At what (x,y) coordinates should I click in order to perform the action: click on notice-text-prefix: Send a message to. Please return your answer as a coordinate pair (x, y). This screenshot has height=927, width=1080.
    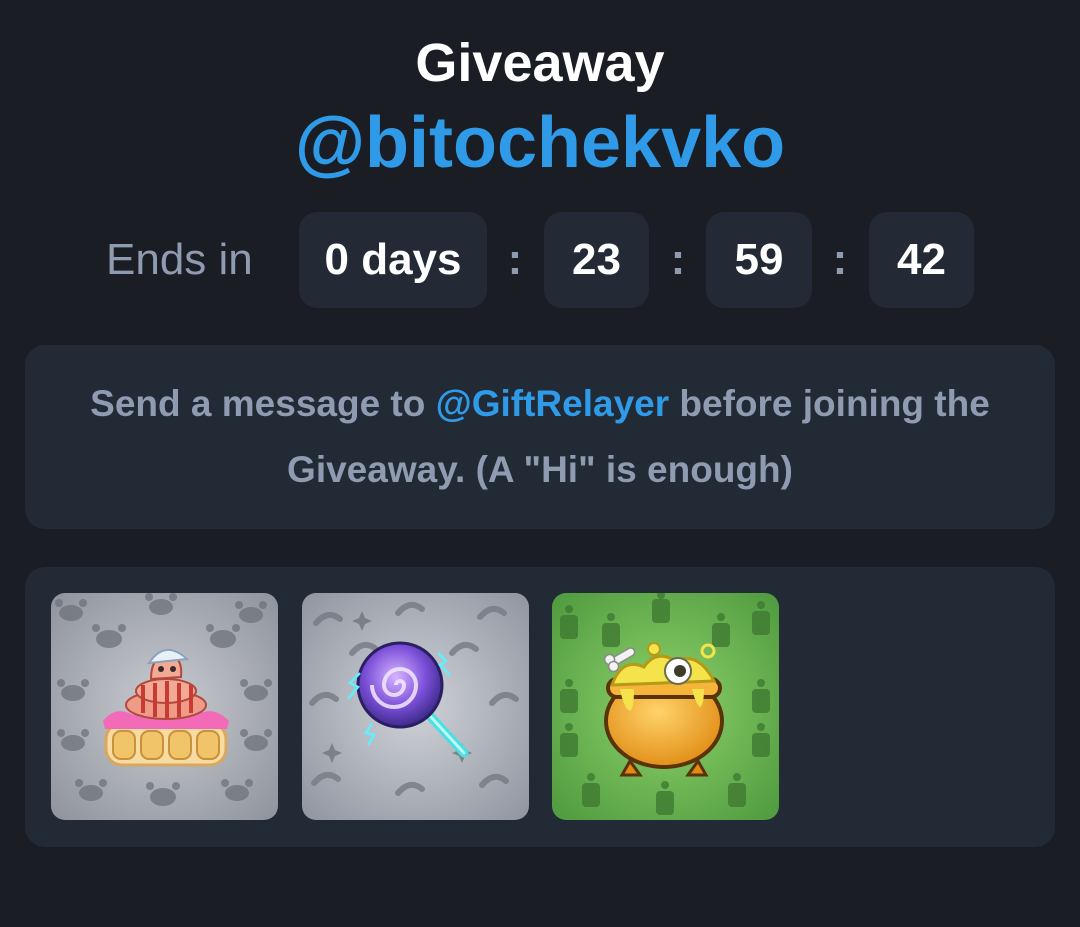
    Looking at the image, I should click on (263, 403).